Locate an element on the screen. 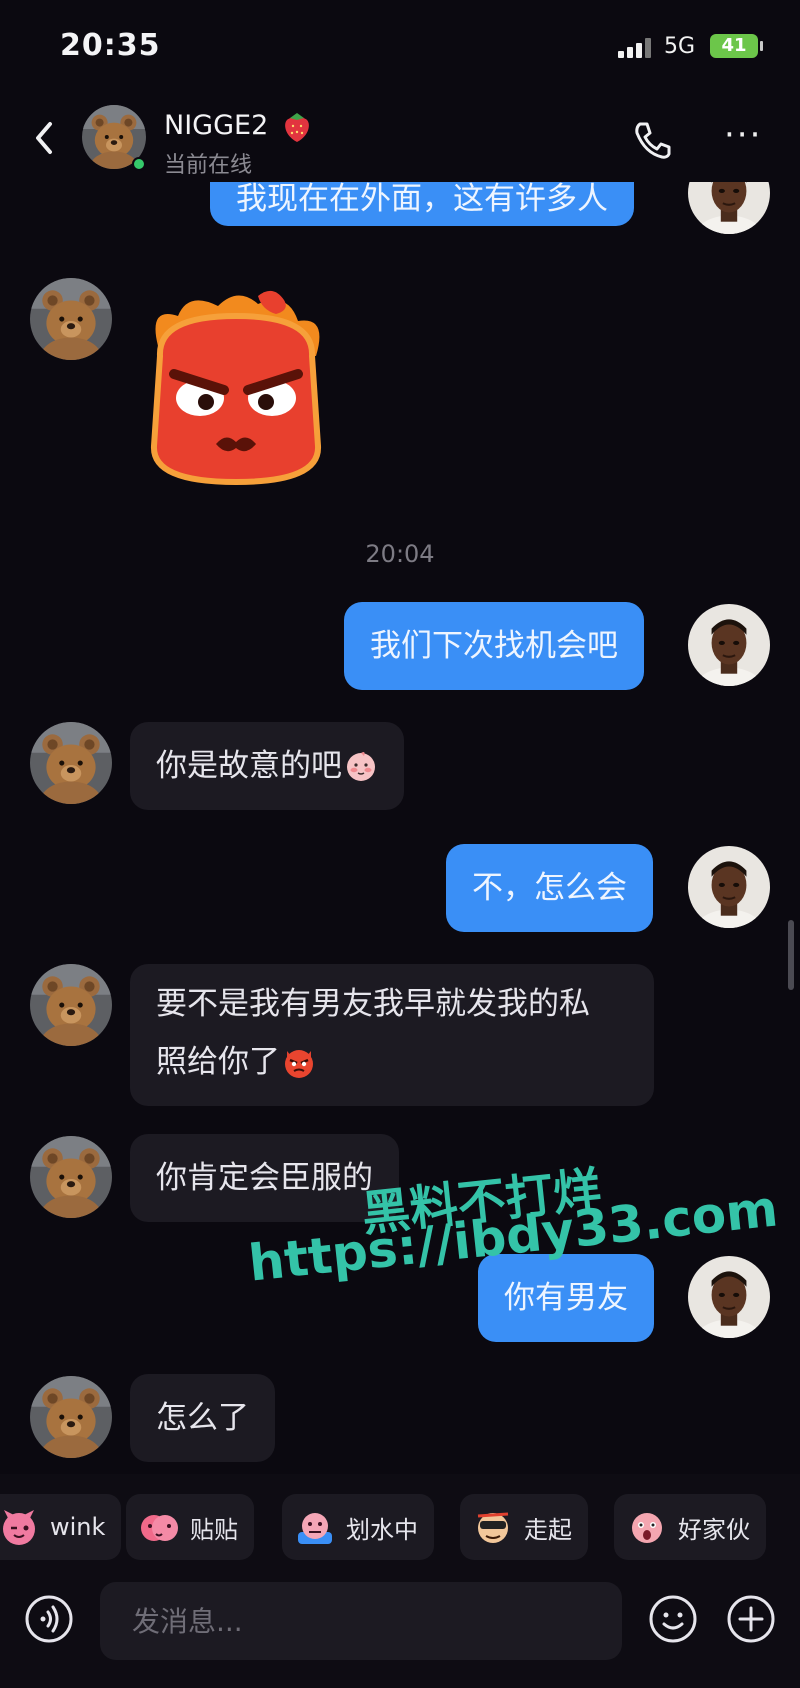 Image resolution: width=800 pixels, height=1688 pixels. network-type: 5G is located at coordinates (680, 46).